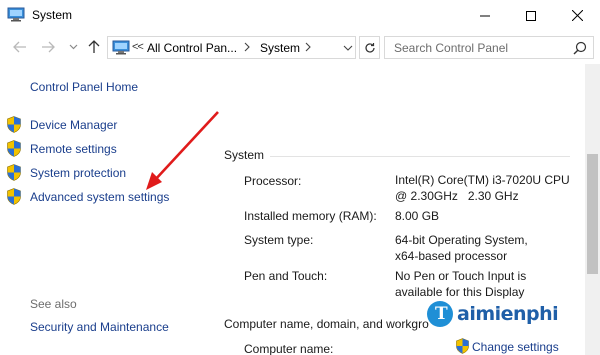 The width and height of the screenshot is (600, 355). I want to click on ram-value-line: 8.00 GB, so click(417, 216).